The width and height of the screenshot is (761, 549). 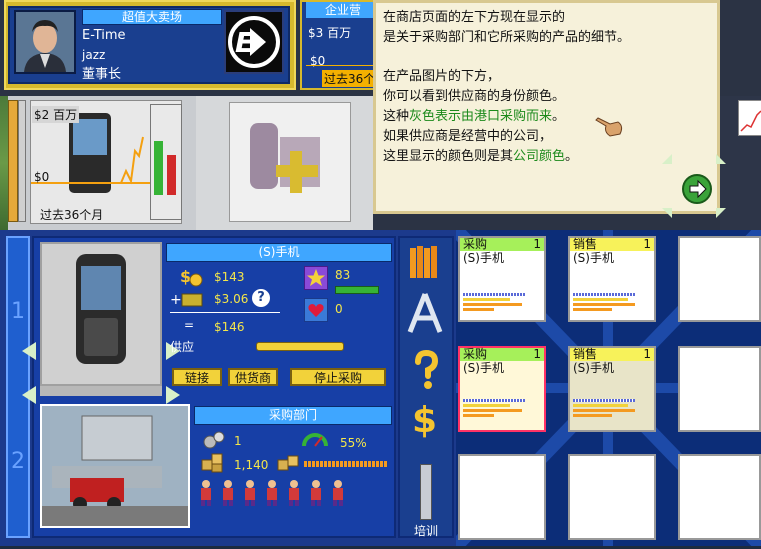 I want to click on link-button: 链接, so click(x=197, y=377).